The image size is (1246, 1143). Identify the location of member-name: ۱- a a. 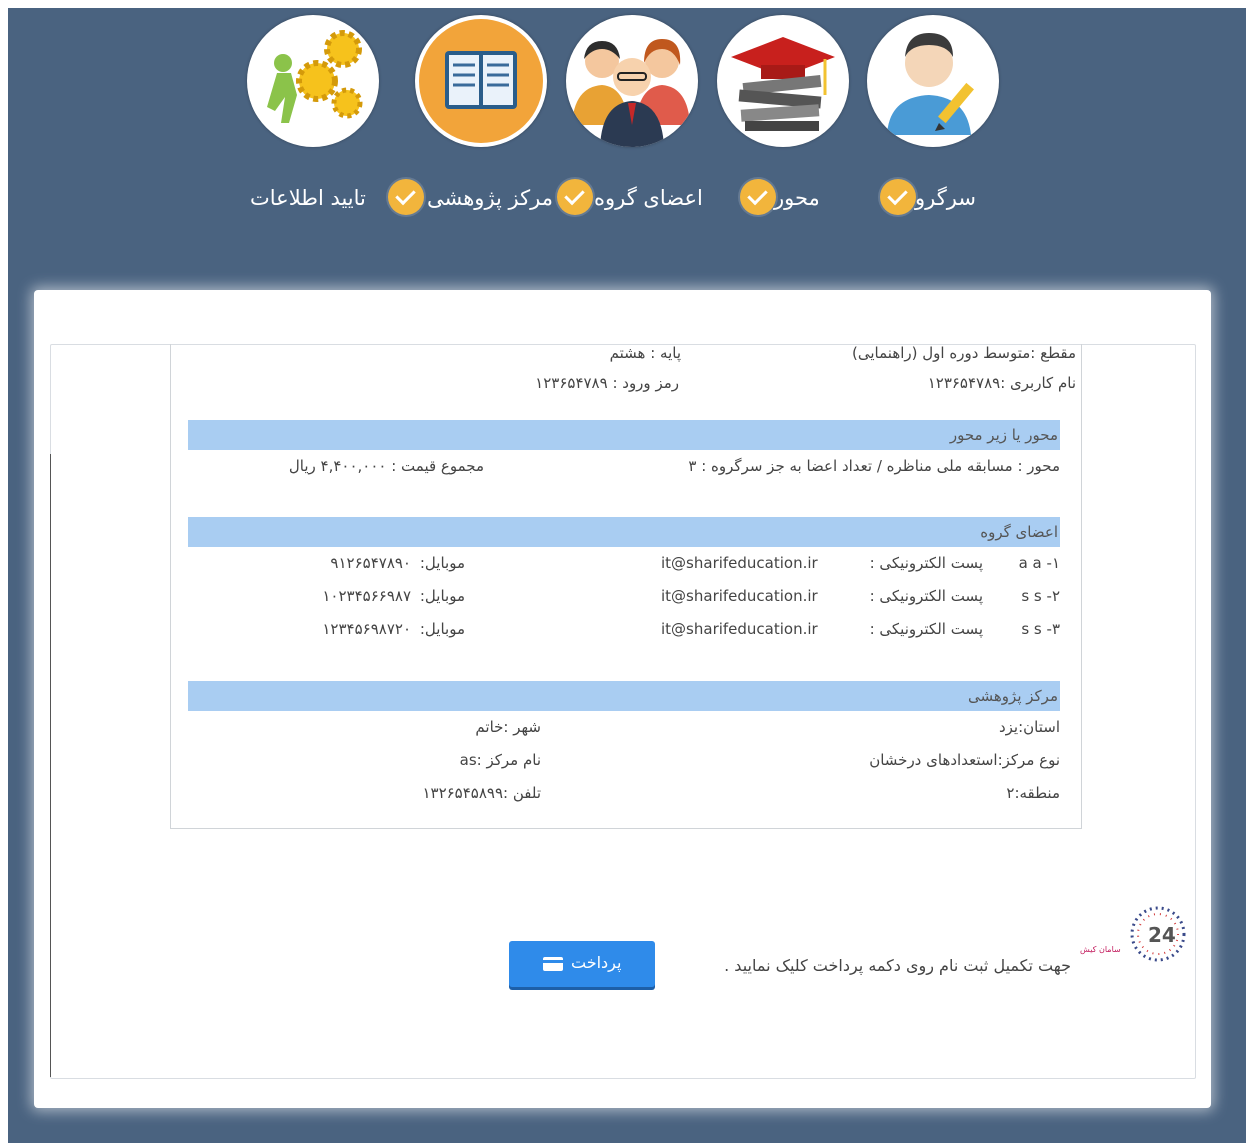
(1039, 563).